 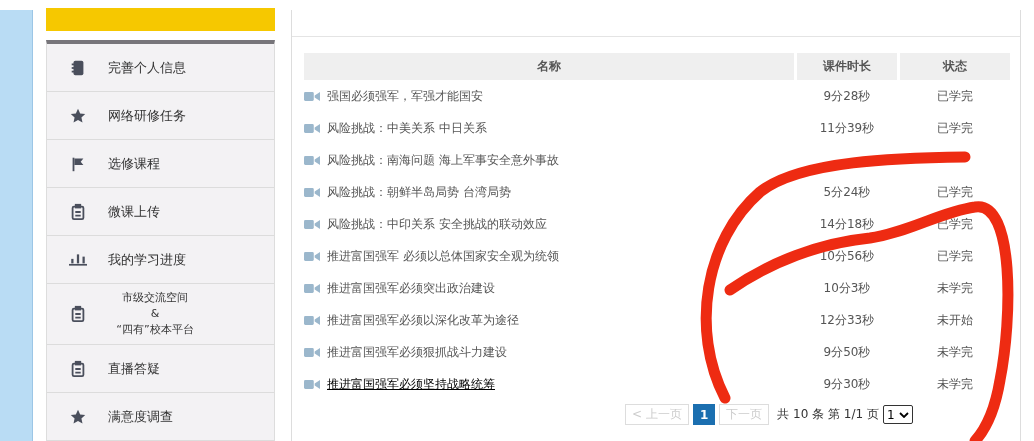 What do you see at coordinates (411, 384) in the screenshot?
I see `course-link: 推进富国强军必须坚持战略统筹` at bounding box center [411, 384].